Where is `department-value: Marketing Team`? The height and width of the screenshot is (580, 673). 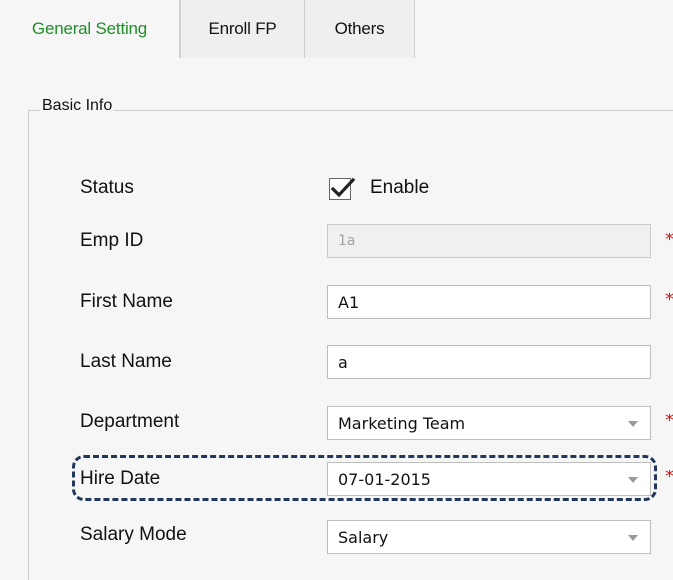
department-value: Marketing Team is located at coordinates (402, 423).